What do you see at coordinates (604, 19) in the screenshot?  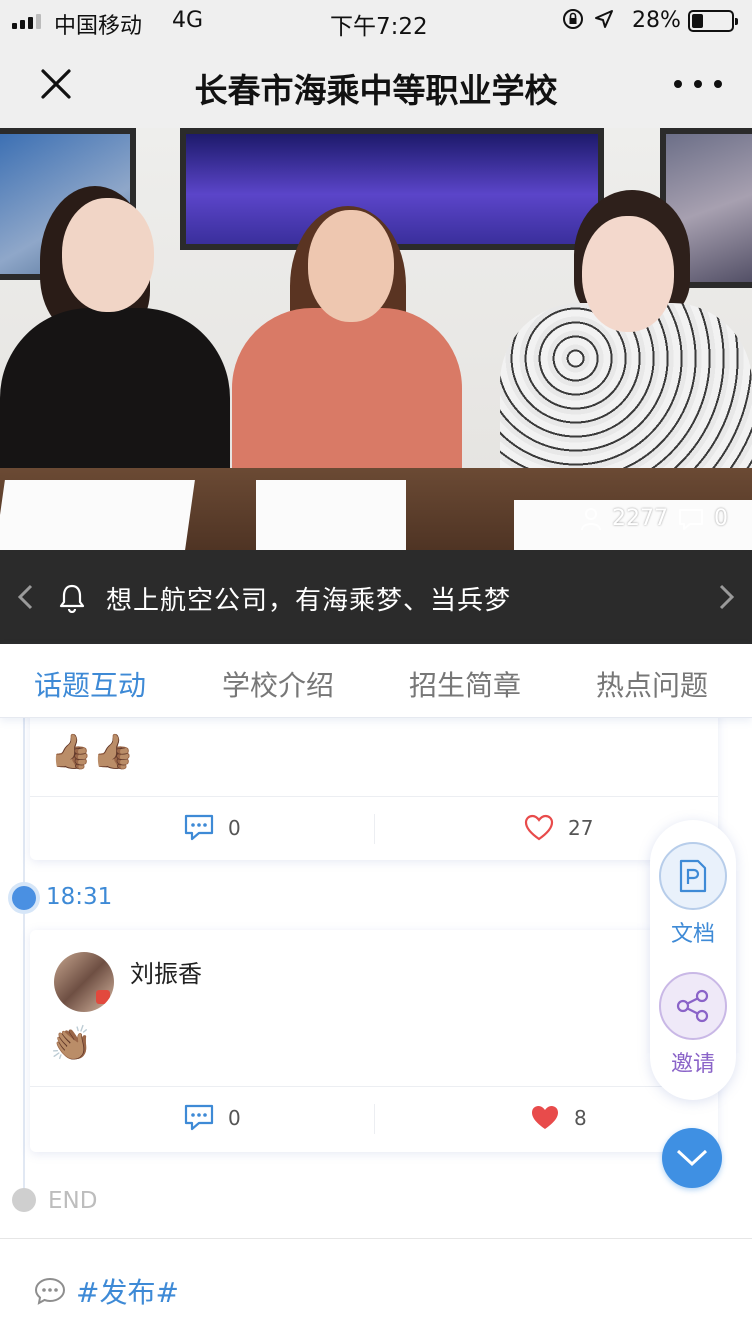 I see `location-arrow-icon` at bounding box center [604, 19].